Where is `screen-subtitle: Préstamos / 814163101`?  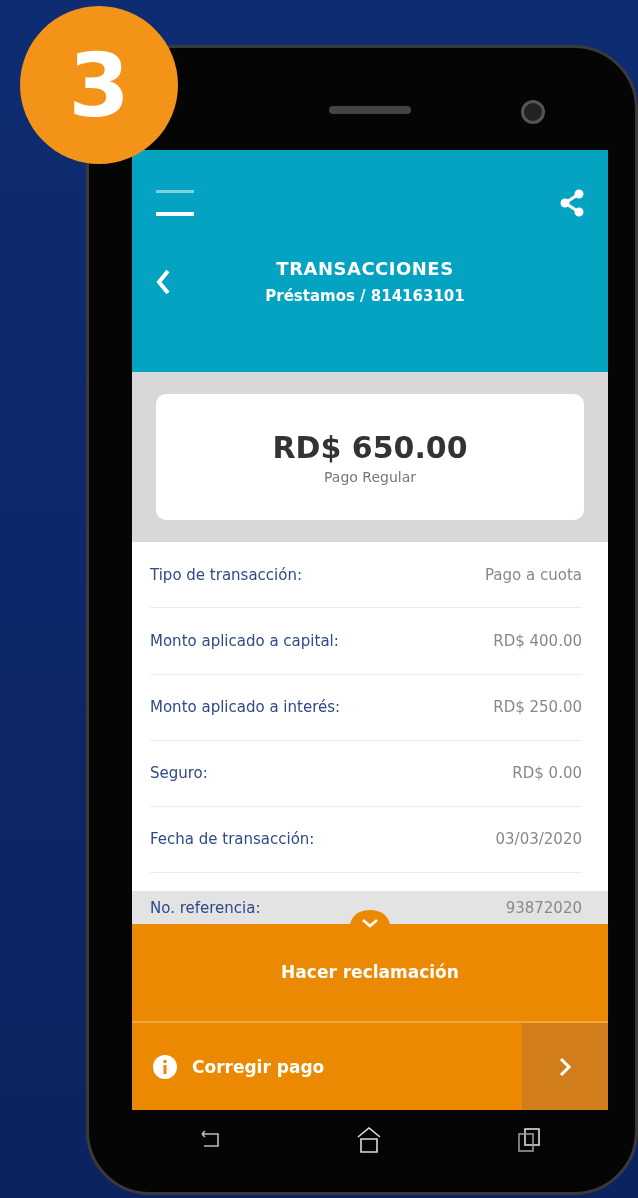
screen-subtitle: Préstamos / 814163101 is located at coordinates (365, 296).